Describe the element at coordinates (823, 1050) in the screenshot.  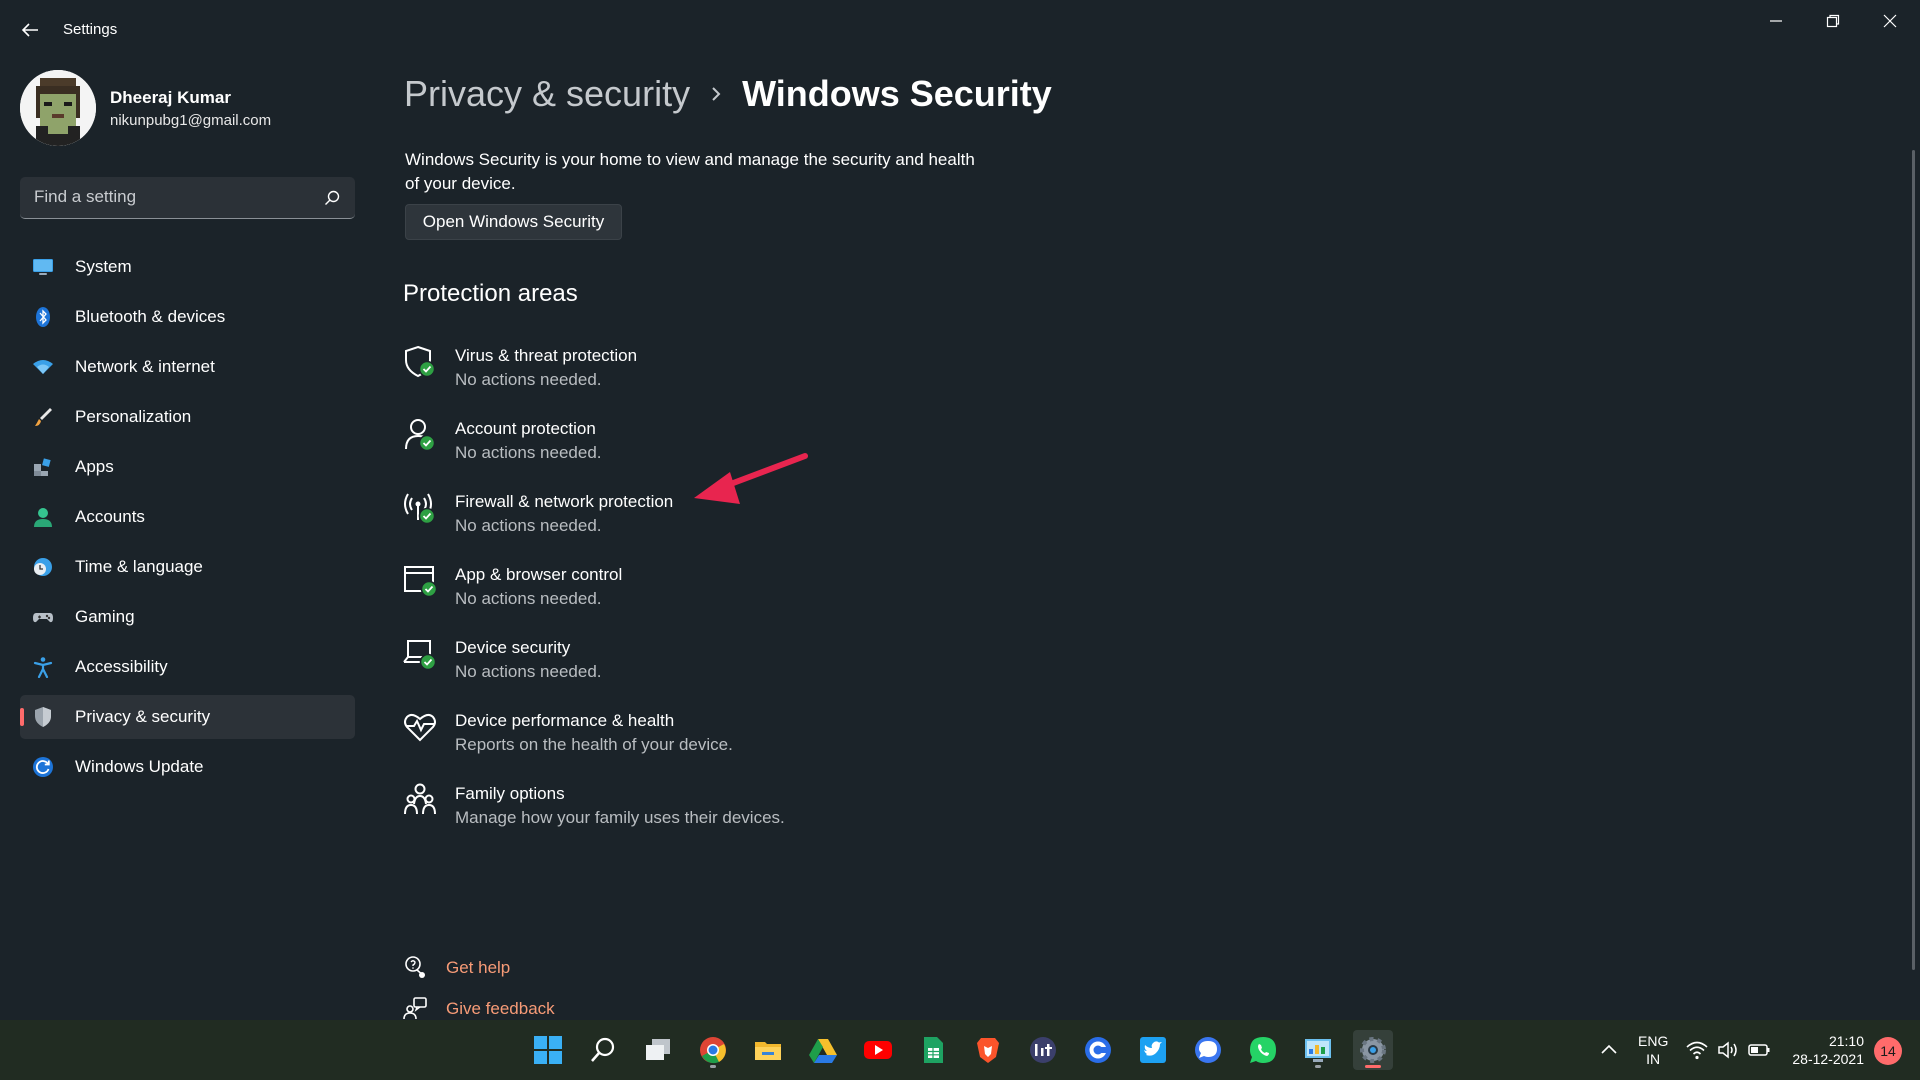
I see `taskbar-app-google-drive` at that location.